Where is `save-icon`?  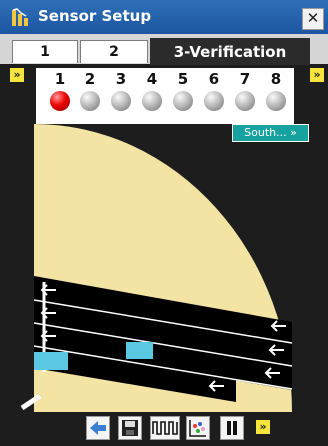
save-icon is located at coordinates (130, 428).